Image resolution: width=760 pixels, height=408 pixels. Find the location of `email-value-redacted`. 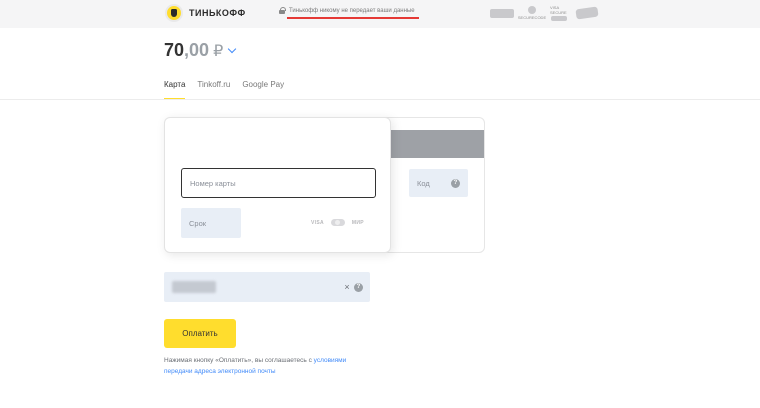

email-value-redacted is located at coordinates (194, 287).